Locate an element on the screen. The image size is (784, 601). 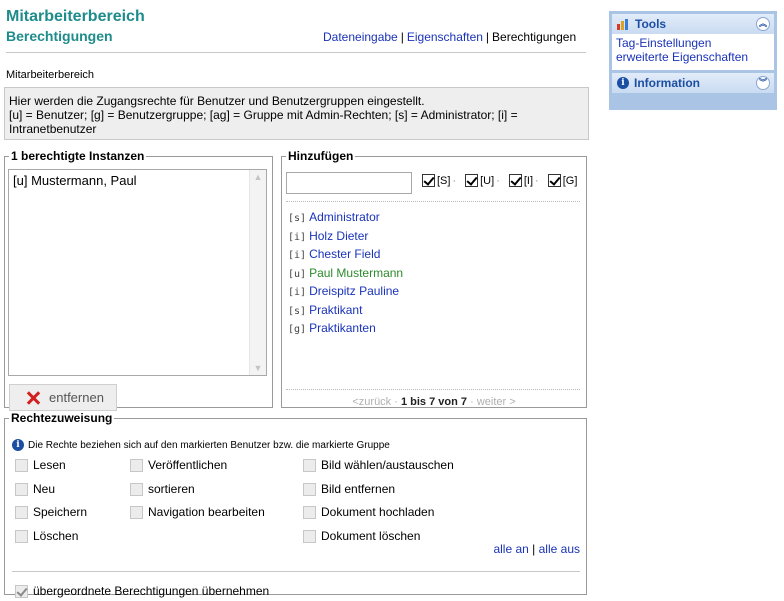
perm-bild-waehlen-checkbox is located at coordinates (309, 465).